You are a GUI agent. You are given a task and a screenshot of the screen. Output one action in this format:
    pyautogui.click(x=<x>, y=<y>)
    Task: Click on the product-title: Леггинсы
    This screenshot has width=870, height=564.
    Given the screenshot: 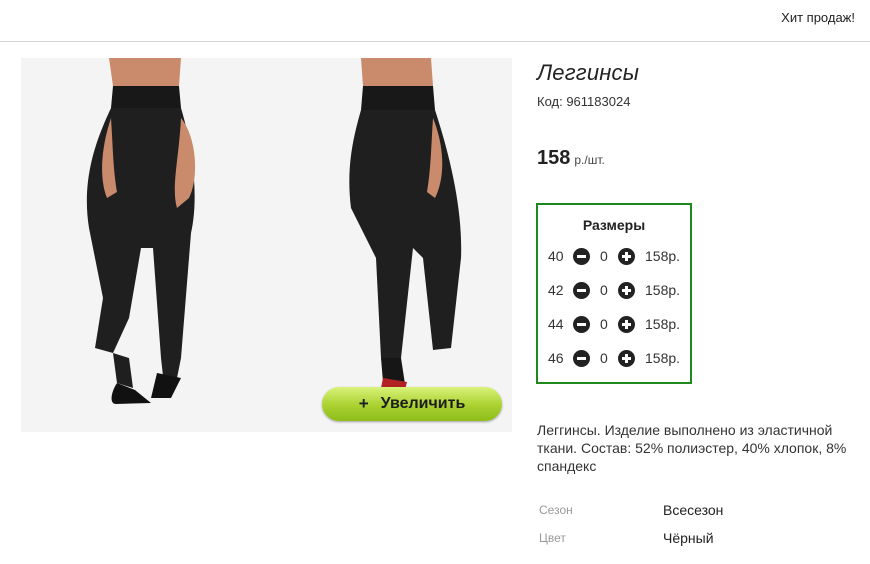 What is the action you would take?
    pyautogui.click(x=588, y=72)
    